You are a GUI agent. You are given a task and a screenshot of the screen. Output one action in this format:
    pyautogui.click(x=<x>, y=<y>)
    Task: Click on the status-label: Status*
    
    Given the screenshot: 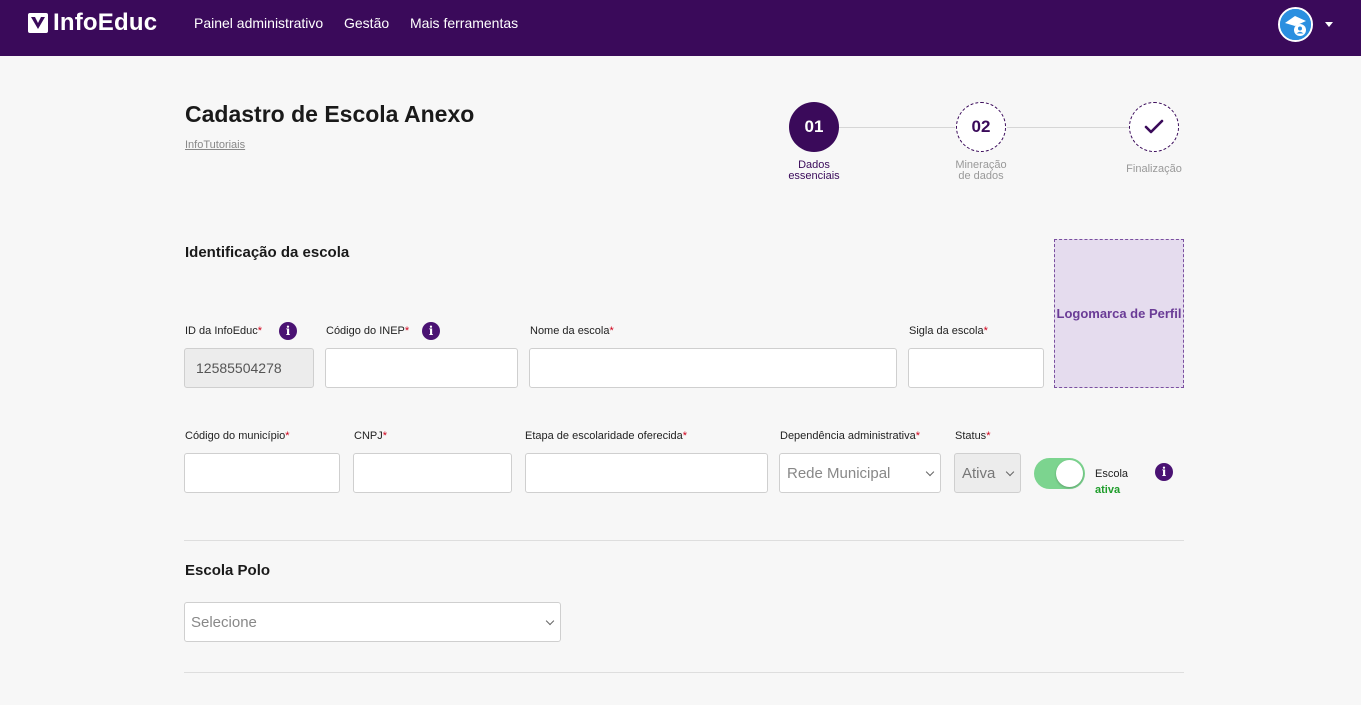 What is the action you would take?
    pyautogui.click(x=972, y=436)
    